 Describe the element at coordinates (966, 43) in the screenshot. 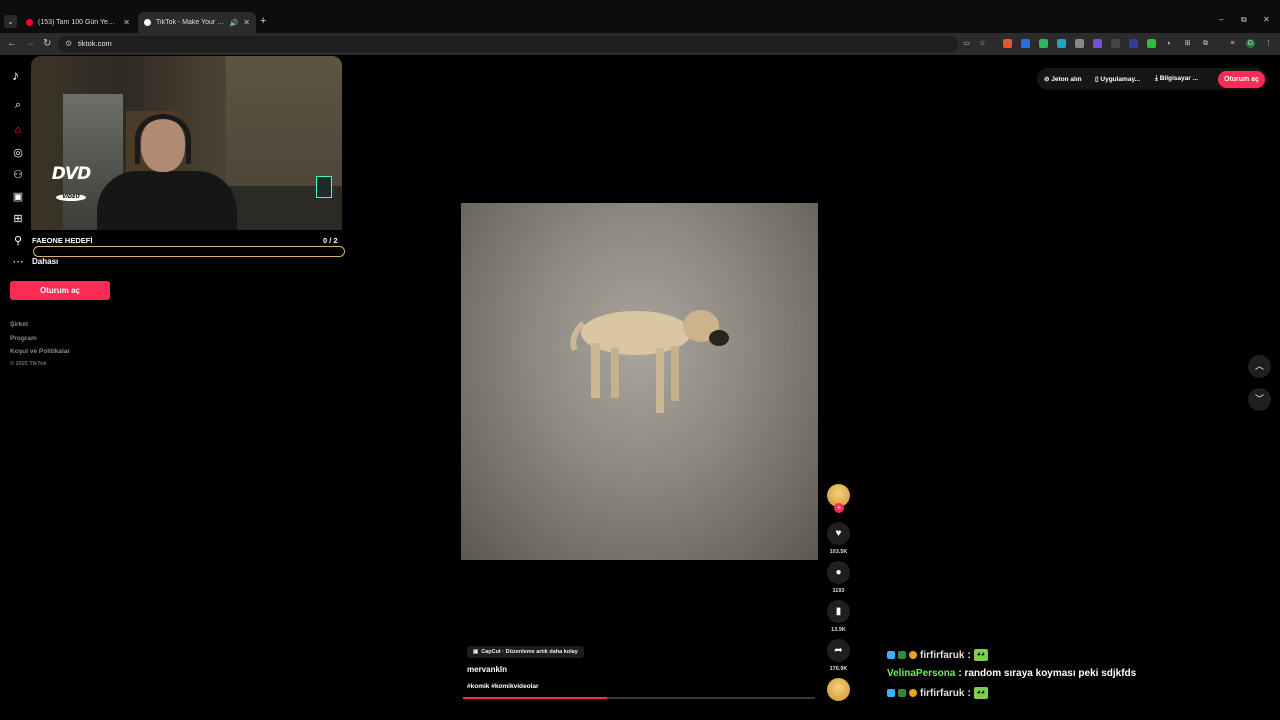

I see `cast-icon: ▭` at that location.